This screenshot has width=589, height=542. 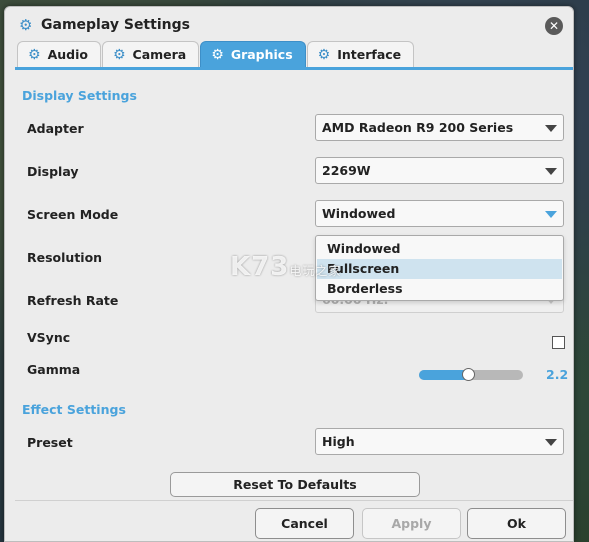 I want to click on display-label: Display, so click(x=53, y=171).